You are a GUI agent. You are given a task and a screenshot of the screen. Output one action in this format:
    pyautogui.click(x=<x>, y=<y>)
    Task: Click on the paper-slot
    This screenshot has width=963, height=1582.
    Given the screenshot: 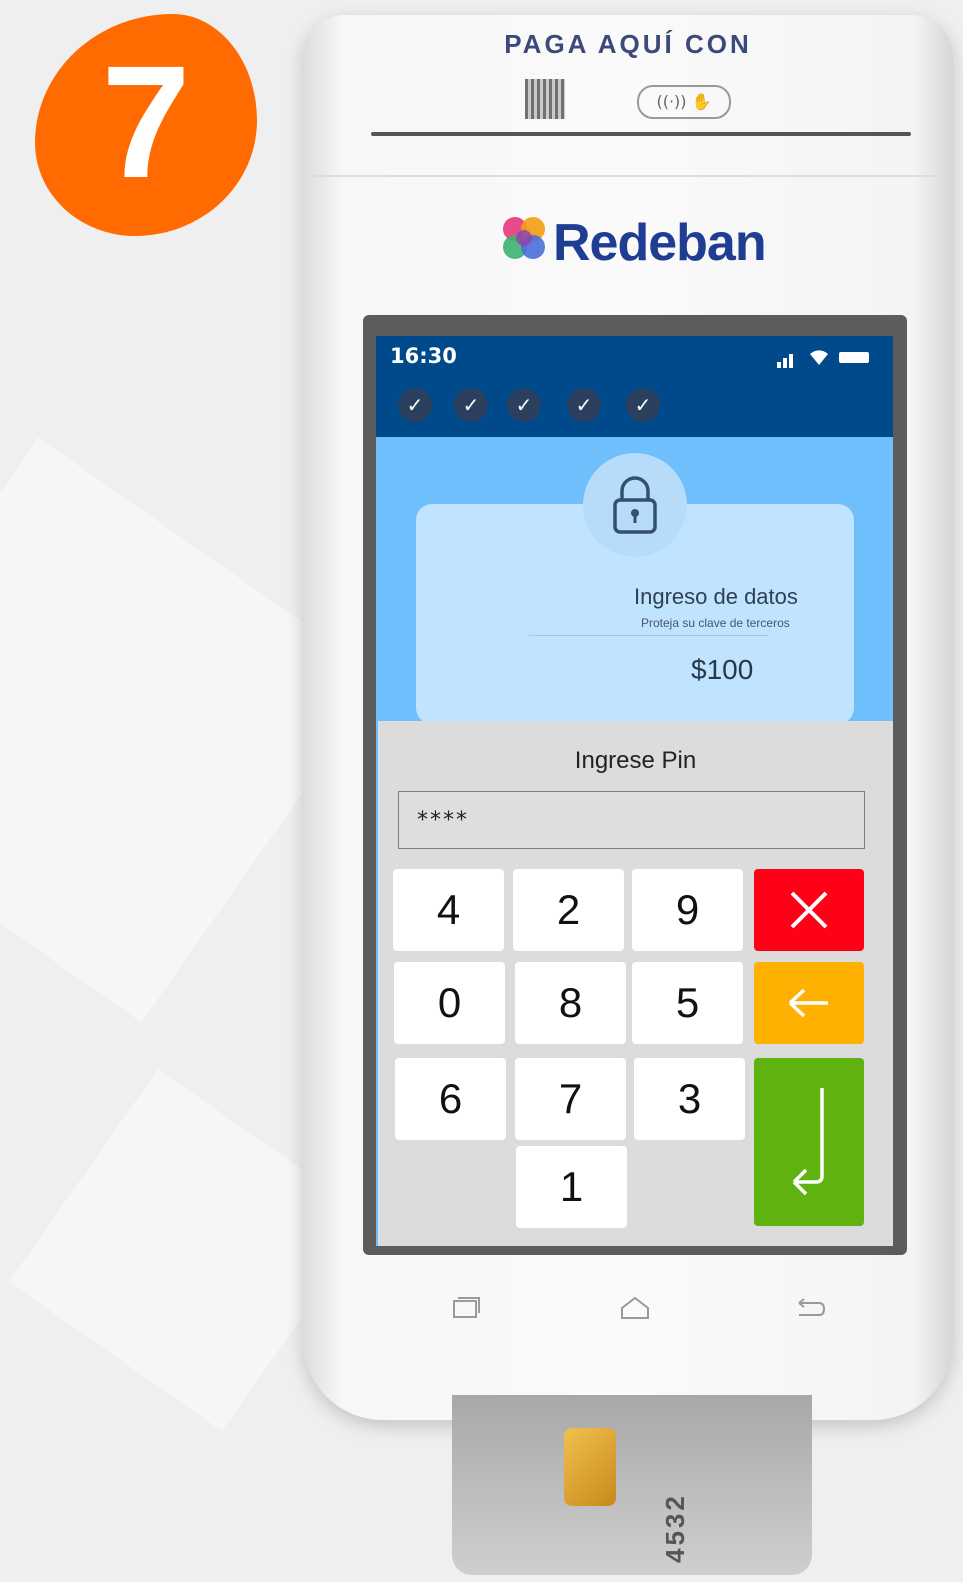 What is the action you would take?
    pyautogui.click(x=641, y=134)
    